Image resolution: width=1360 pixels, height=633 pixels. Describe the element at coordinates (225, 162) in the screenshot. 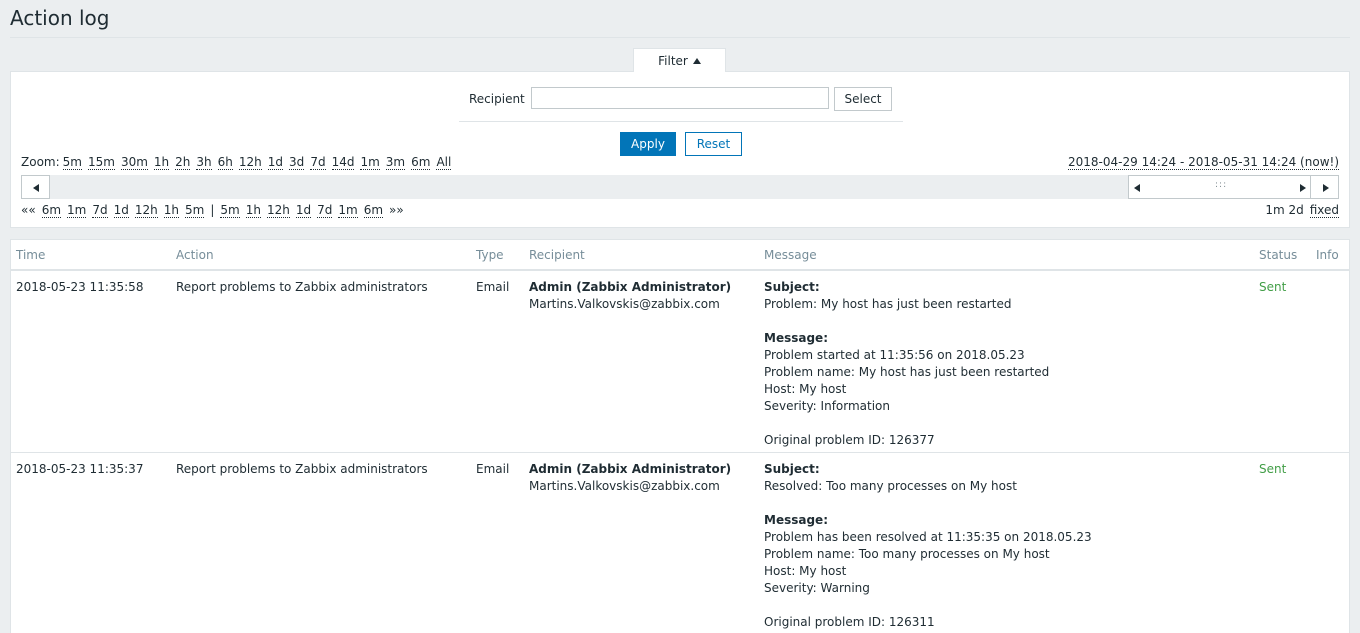

I see `zoom-6h: 6h` at that location.